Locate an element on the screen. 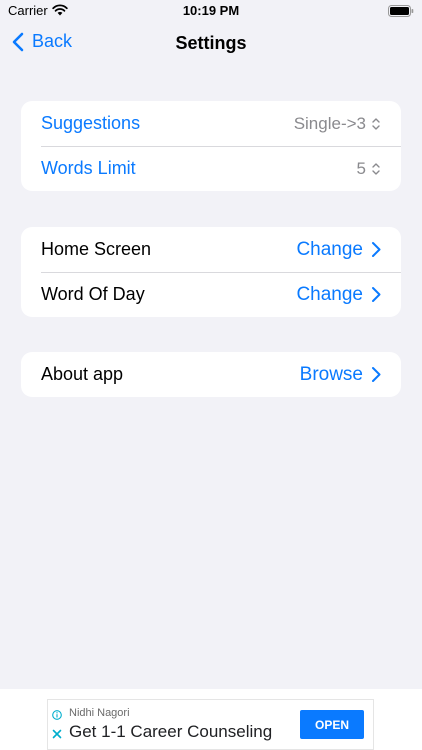  settings-group-preferences: Suggestions Single->3 Words Limit 5 is located at coordinates (211, 146).